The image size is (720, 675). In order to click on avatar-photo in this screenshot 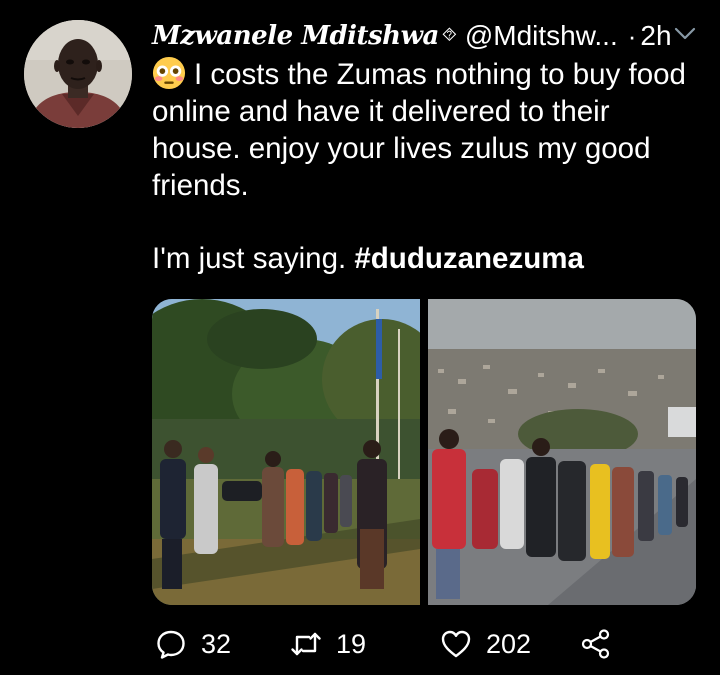, I will do `click(78, 74)`.